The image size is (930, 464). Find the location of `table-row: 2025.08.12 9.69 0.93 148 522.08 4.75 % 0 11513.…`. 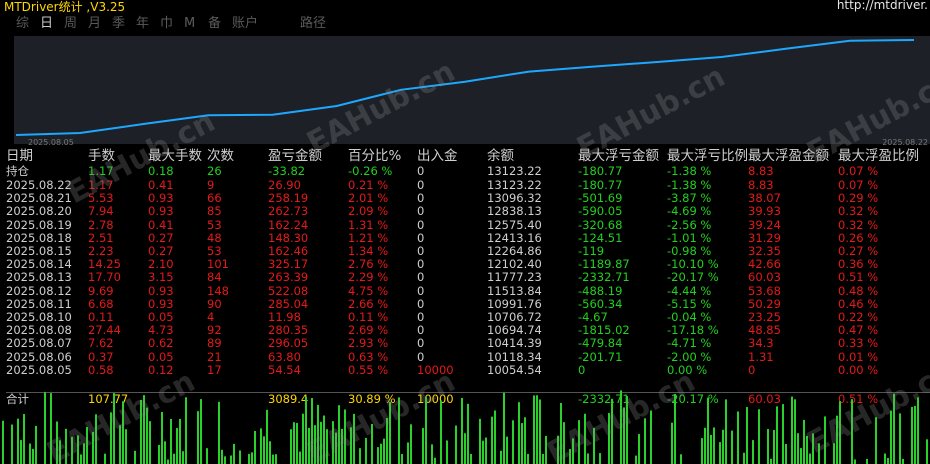

table-row: 2025.08.12 9.69 0.93 148 522.08 4.75 % 0 11513.… is located at coordinates (468, 290).